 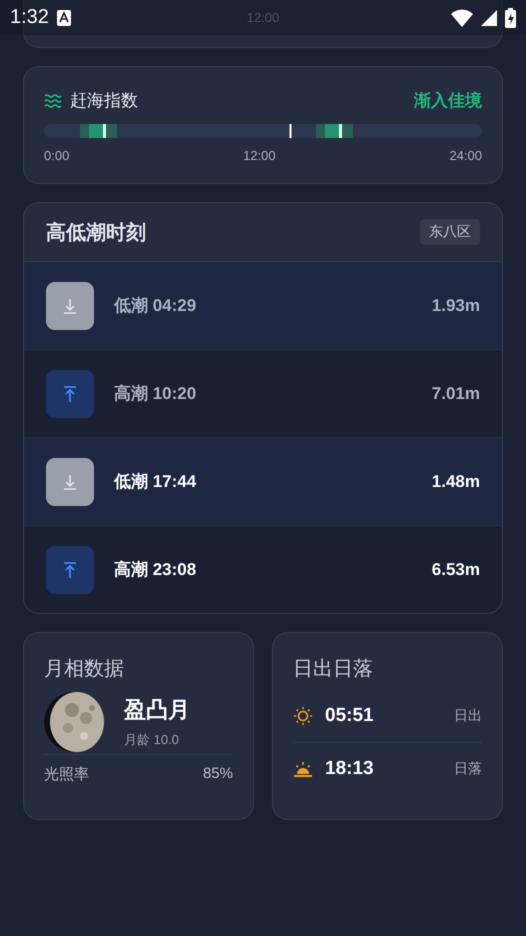 What do you see at coordinates (84, 669) in the screenshot?
I see `card-title: 月相数据` at bounding box center [84, 669].